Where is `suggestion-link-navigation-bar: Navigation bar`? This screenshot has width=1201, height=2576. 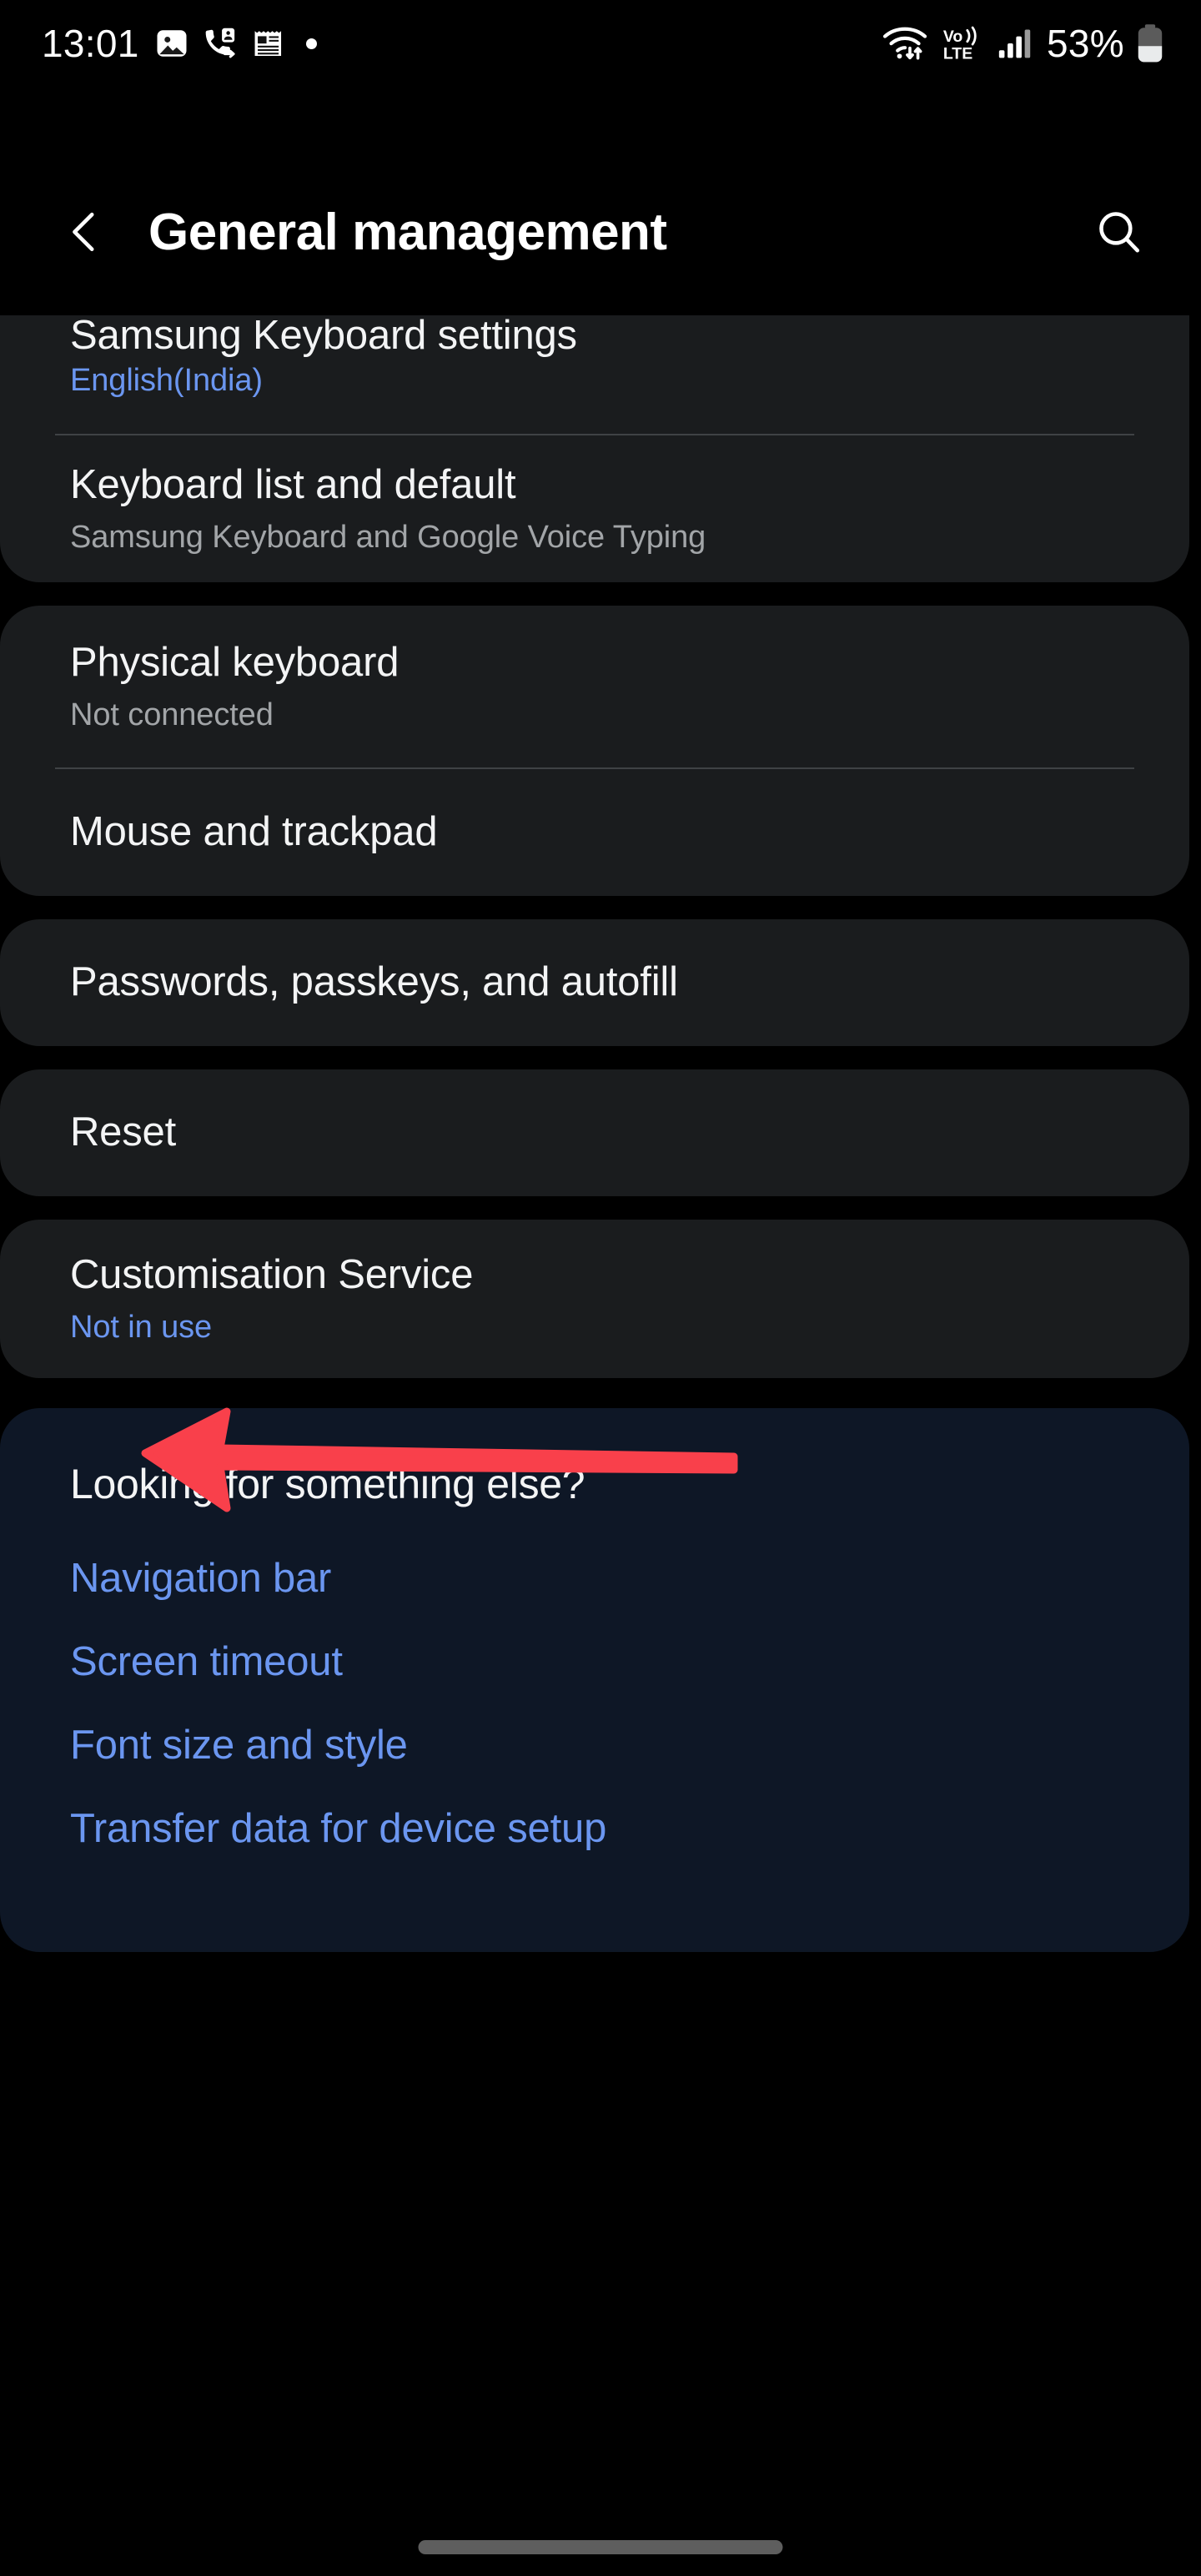
suggestion-link-navigation-bar: Navigation bar is located at coordinates (595, 1578).